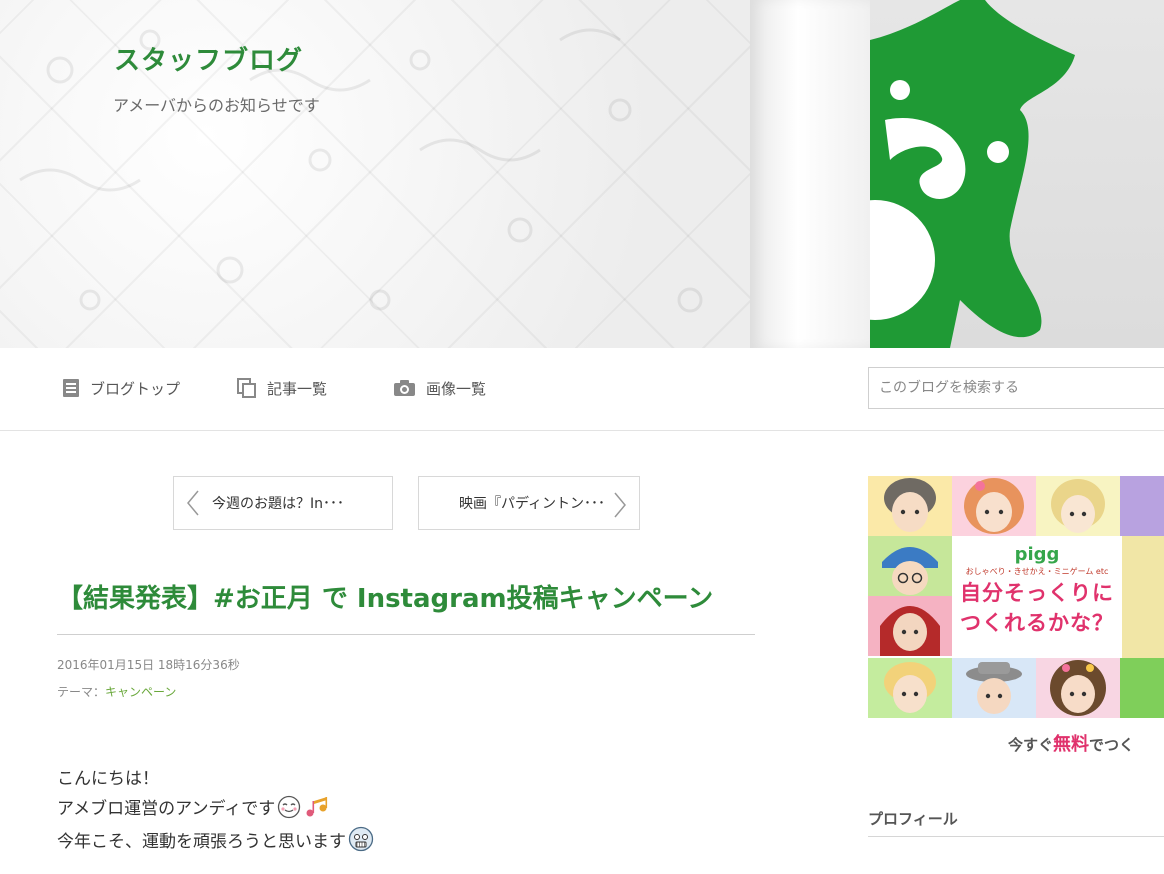  I want to click on next-article-link: 映画『パディントン･･･, so click(529, 503).